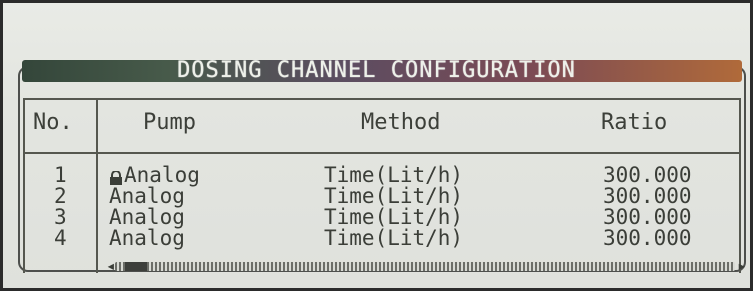  Describe the element at coordinates (97, 185) in the screenshot. I see `column-divider-no` at that location.